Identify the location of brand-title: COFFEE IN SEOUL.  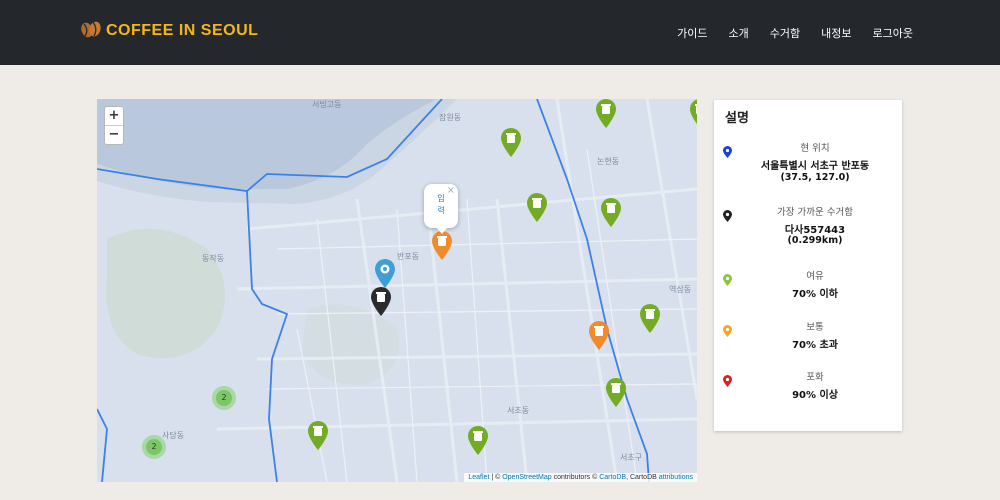
(182, 31).